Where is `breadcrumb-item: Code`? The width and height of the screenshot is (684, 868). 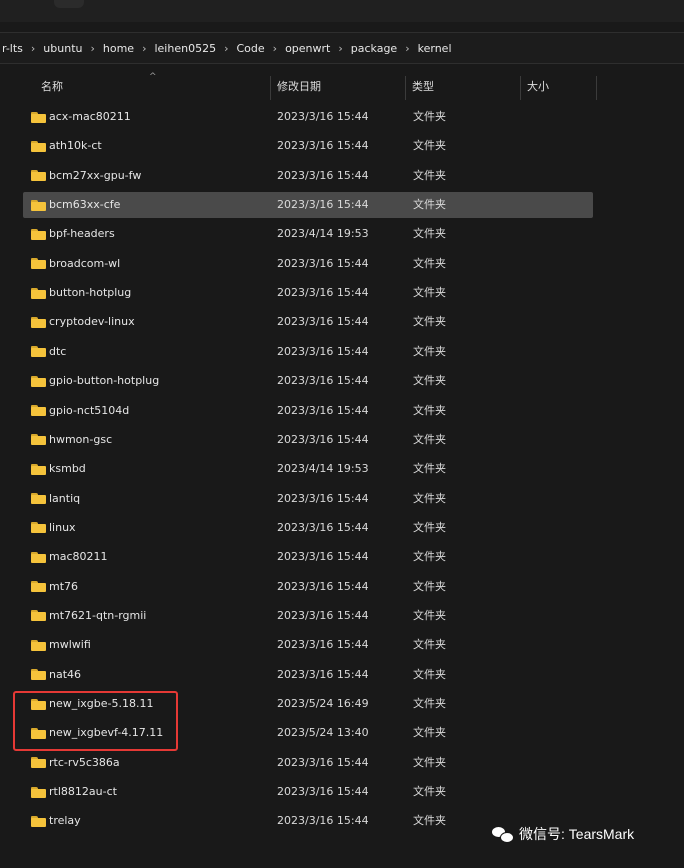
breadcrumb-item: Code is located at coordinates (250, 48).